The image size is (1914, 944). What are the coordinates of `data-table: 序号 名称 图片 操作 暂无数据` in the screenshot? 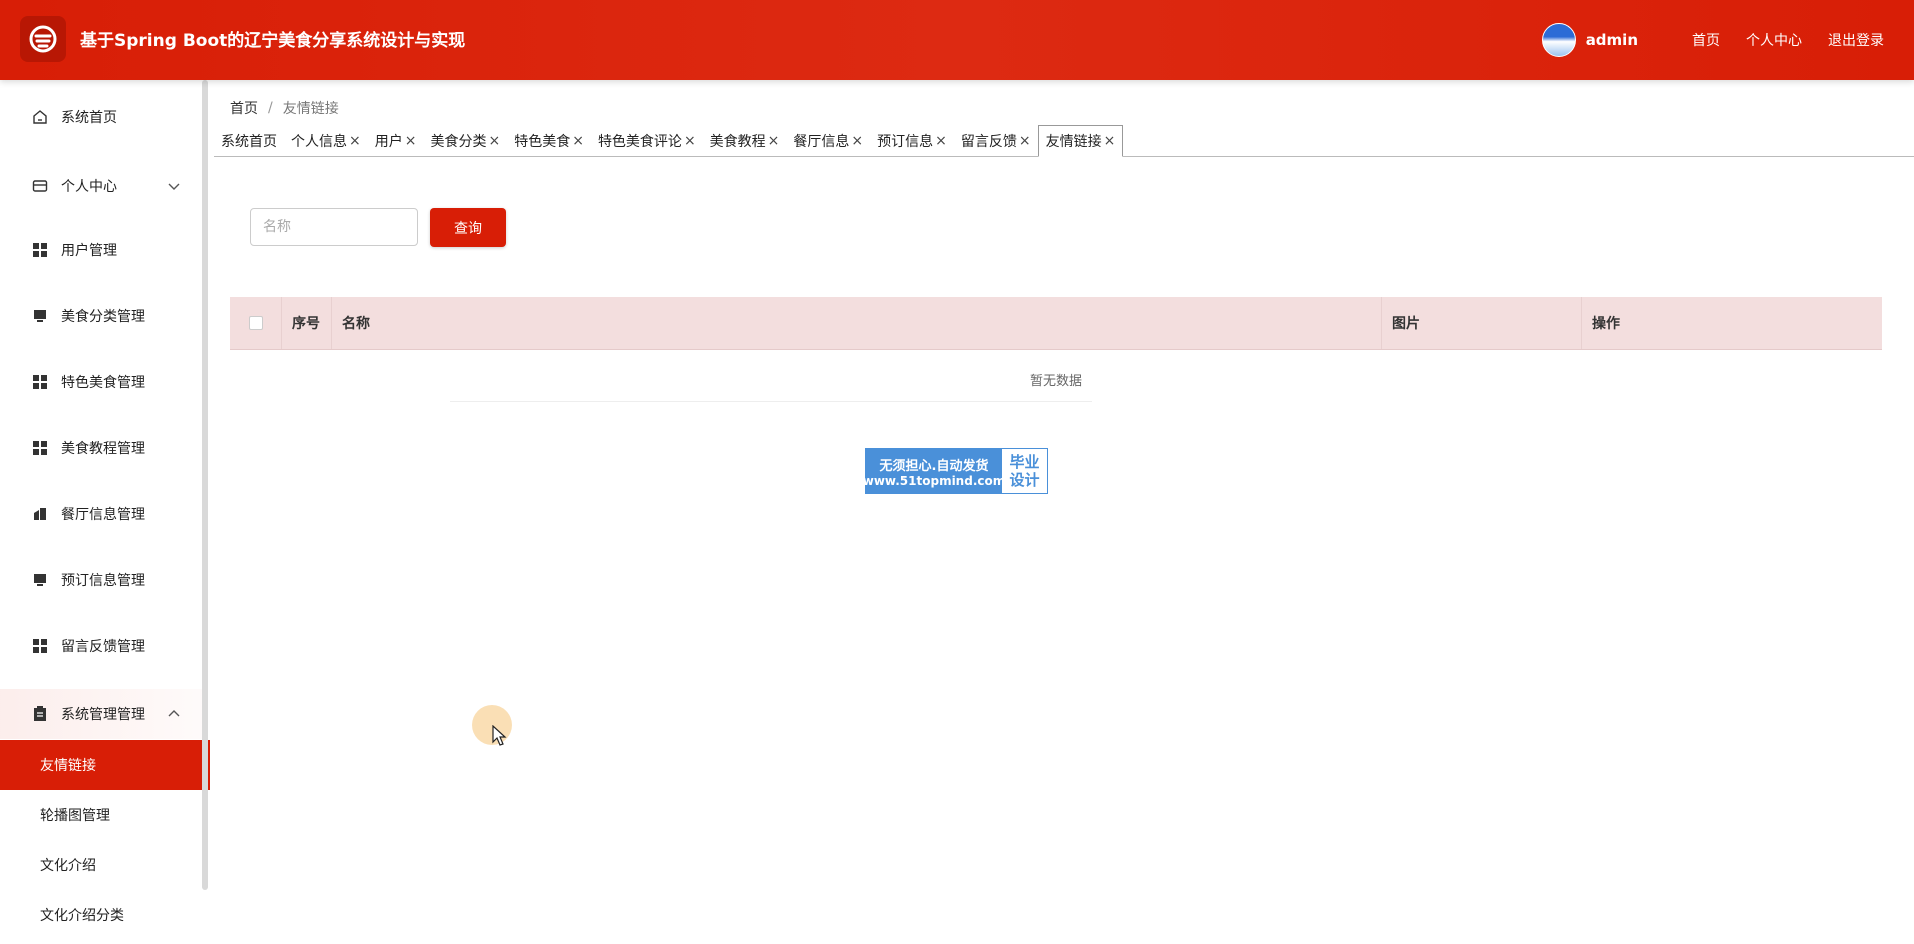 It's located at (1056, 352).